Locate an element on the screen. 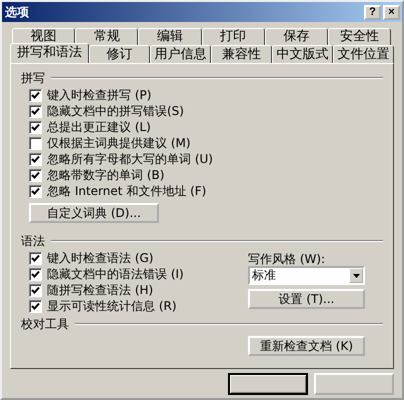  writing-style-dropdown: 标准 is located at coordinates (306, 275).